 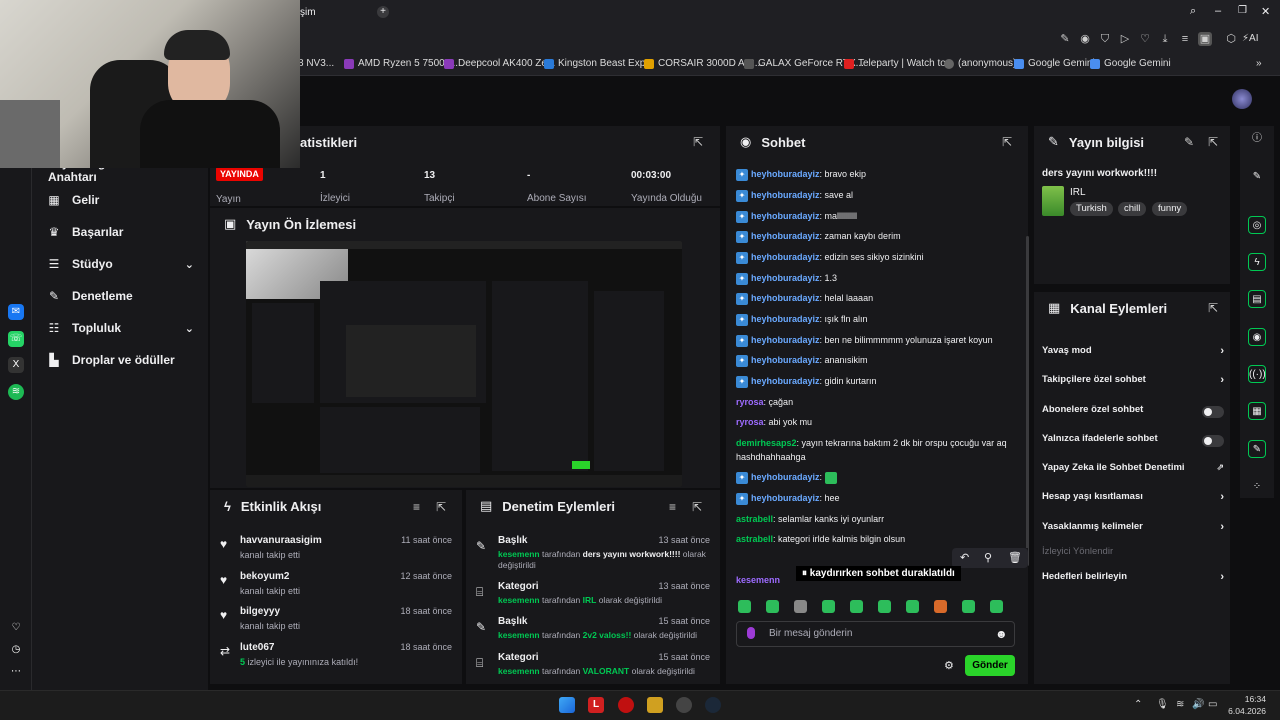 I want to click on tag-chip: funny, so click(x=1170, y=209).